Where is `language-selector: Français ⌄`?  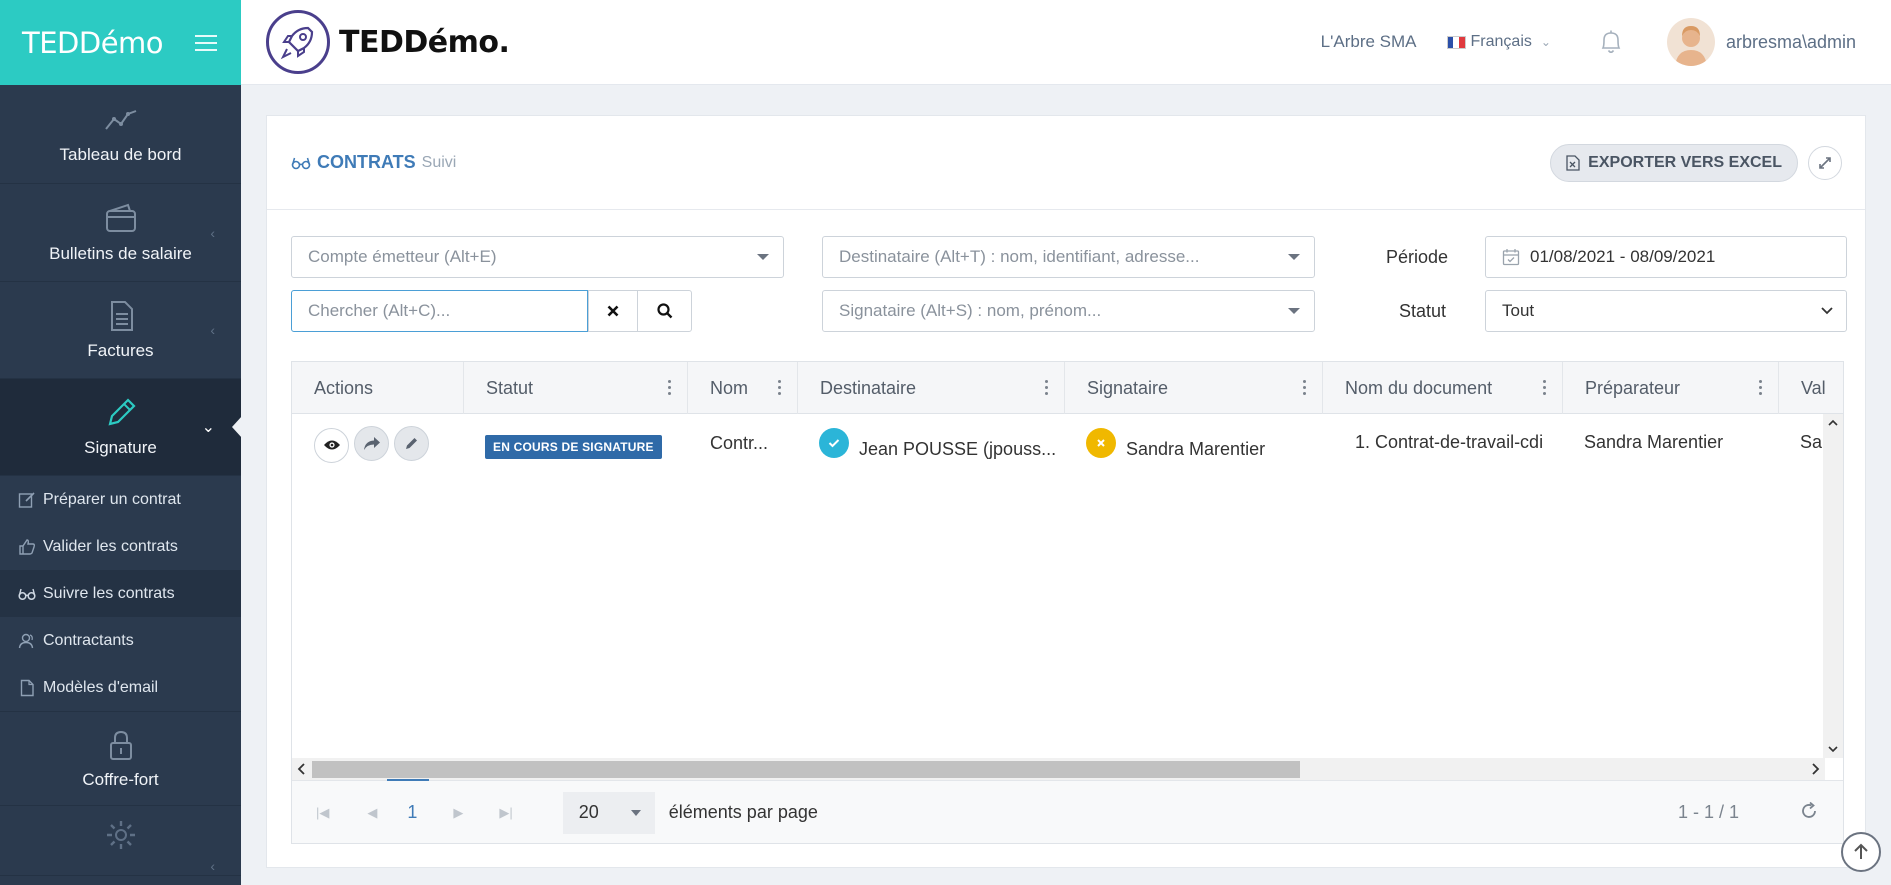
language-selector: Français ⌄ is located at coordinates (1498, 42).